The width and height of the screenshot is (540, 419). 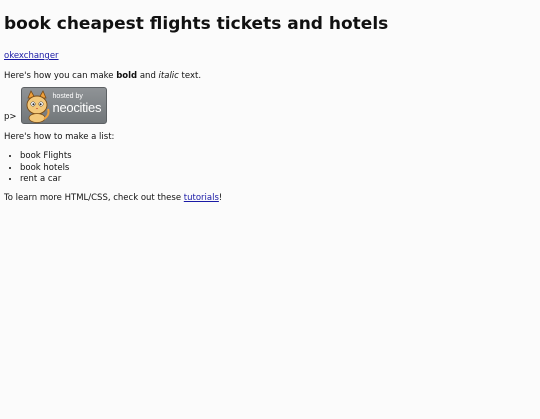 I want to click on badge-line: p> hosted by neocities, so click(x=270, y=105).